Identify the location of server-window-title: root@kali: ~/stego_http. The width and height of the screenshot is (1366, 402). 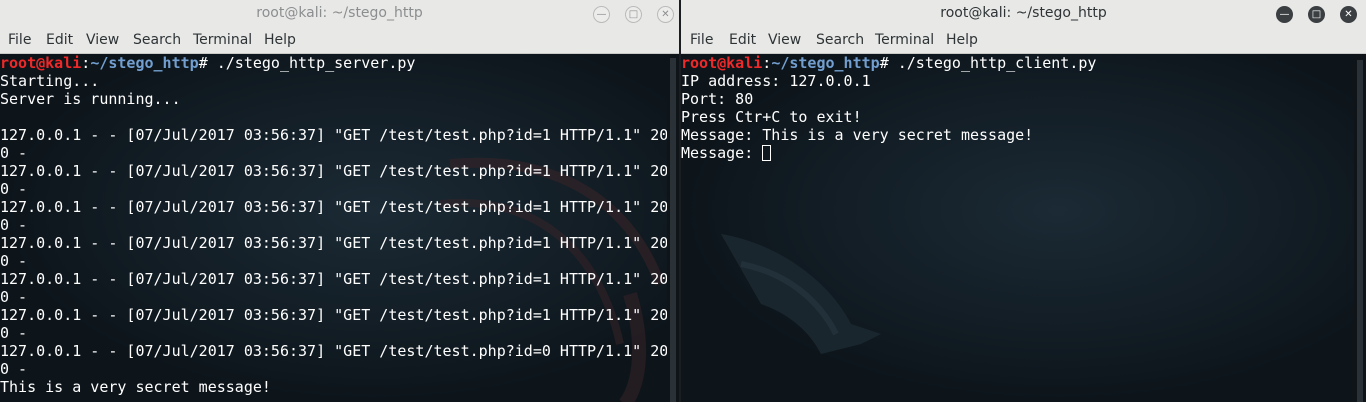
(339, 13).